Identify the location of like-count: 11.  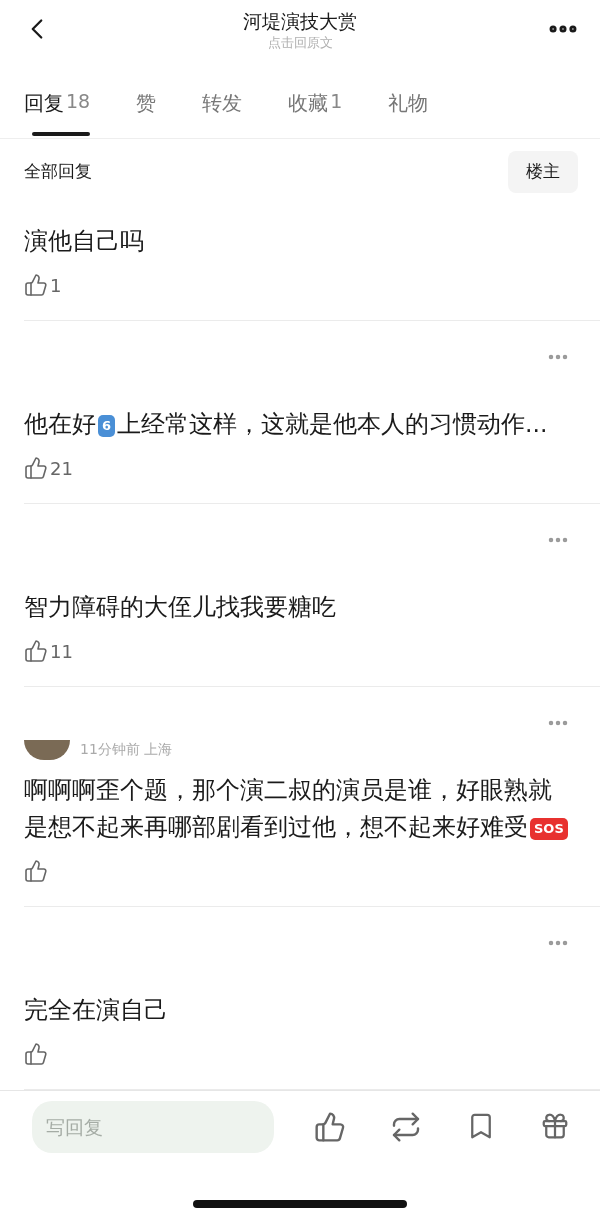
(61, 651).